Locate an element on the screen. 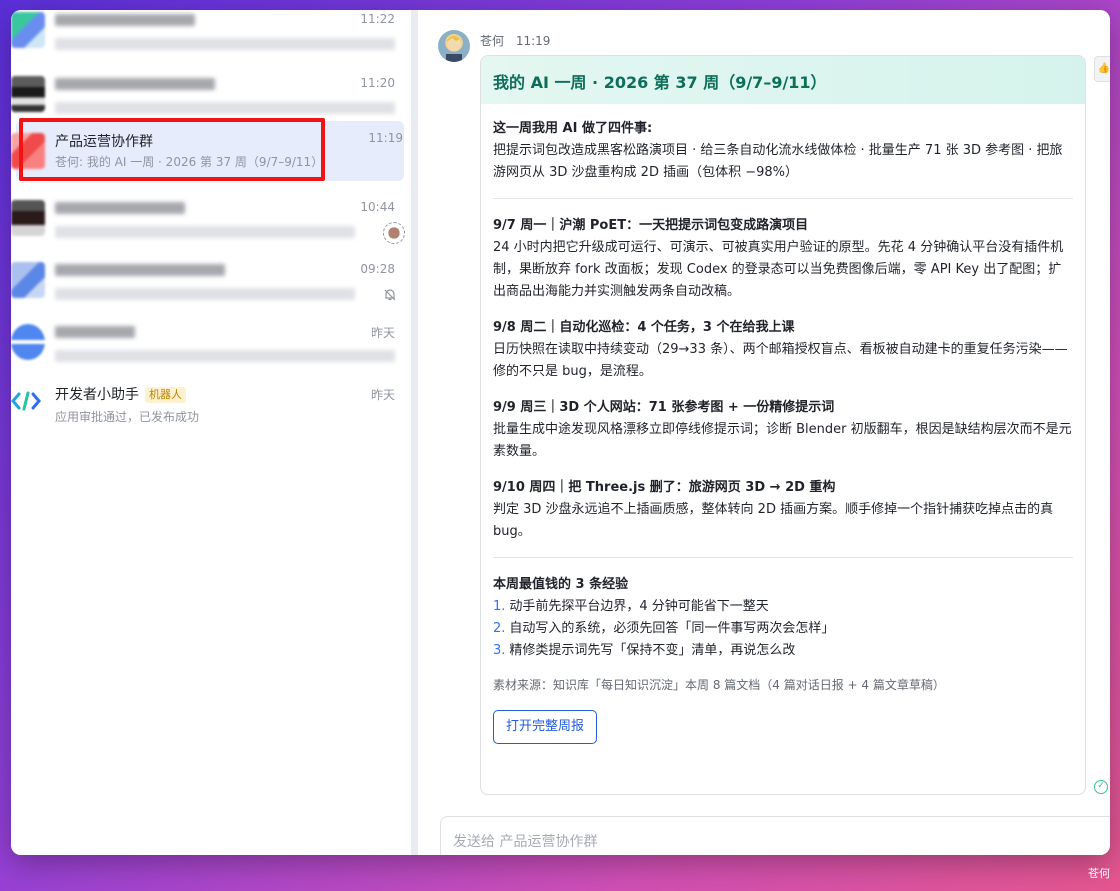 The height and width of the screenshot is (891, 1120). chat-time: 09:28 is located at coordinates (377, 269).